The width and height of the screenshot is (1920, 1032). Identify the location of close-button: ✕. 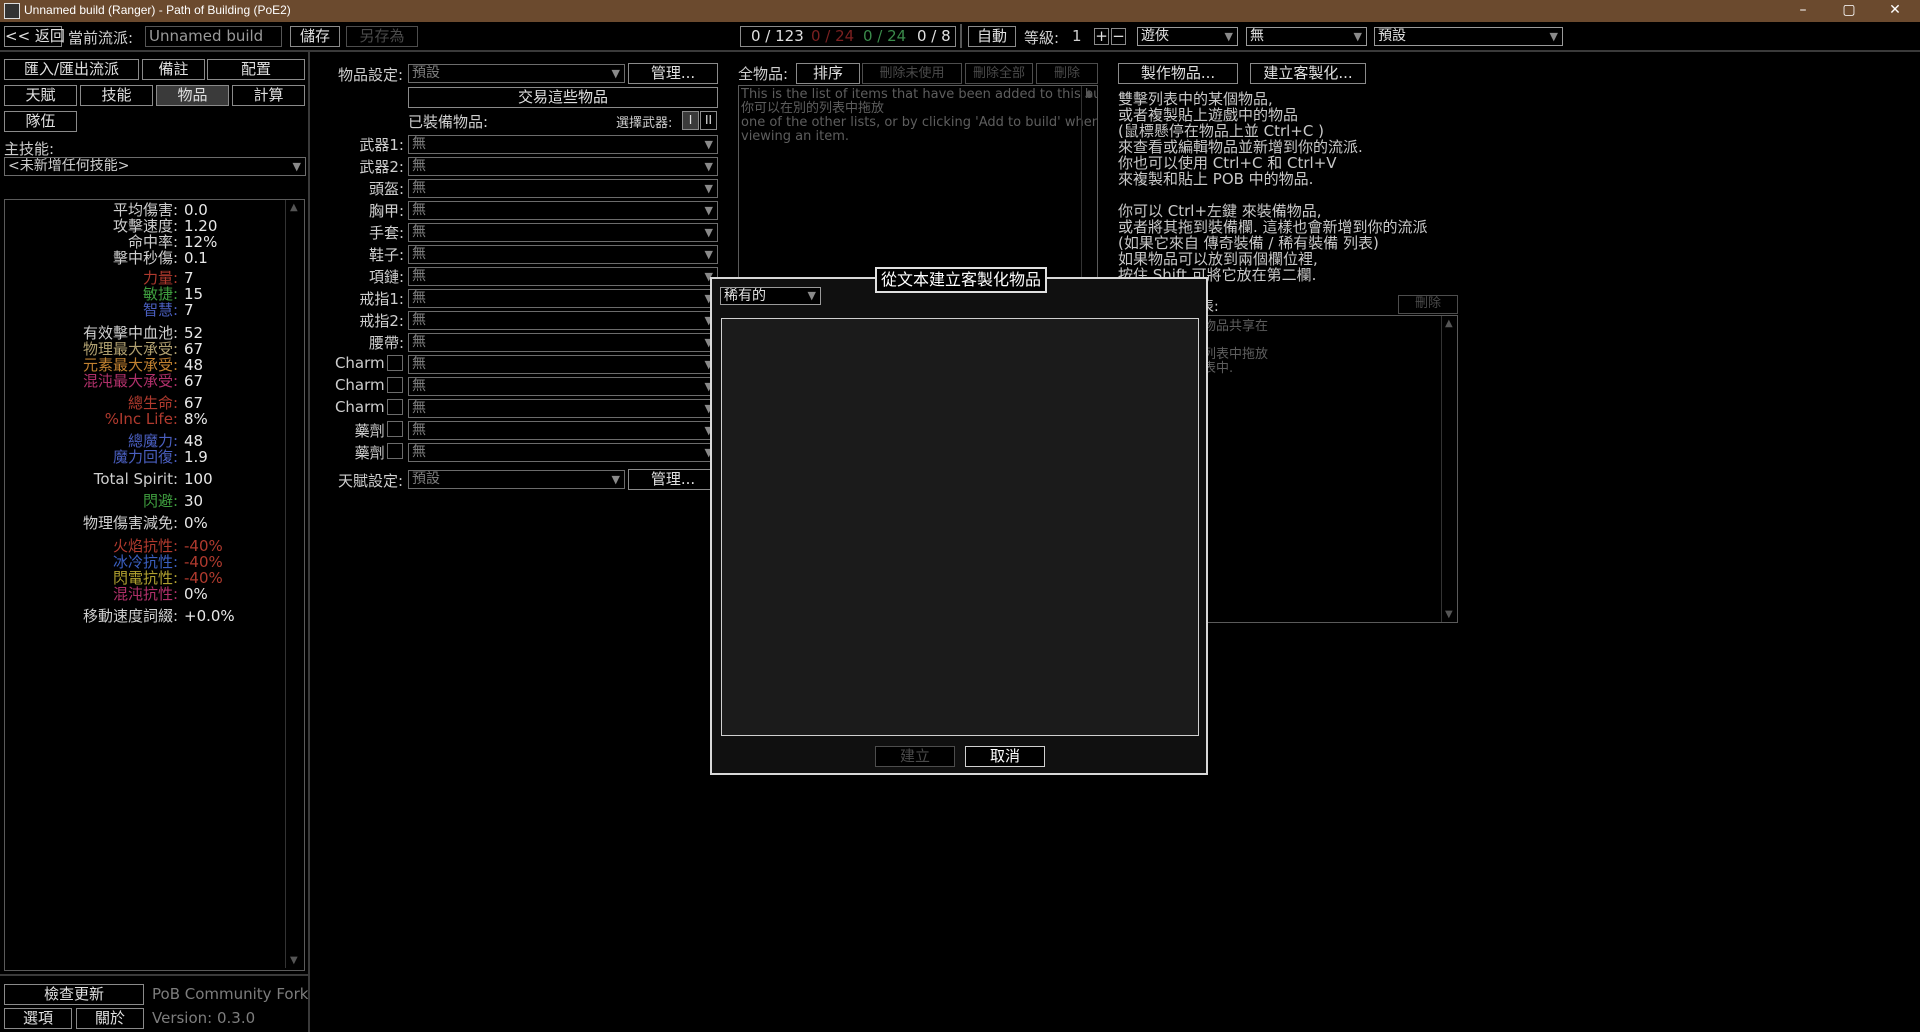
(1895, 11).